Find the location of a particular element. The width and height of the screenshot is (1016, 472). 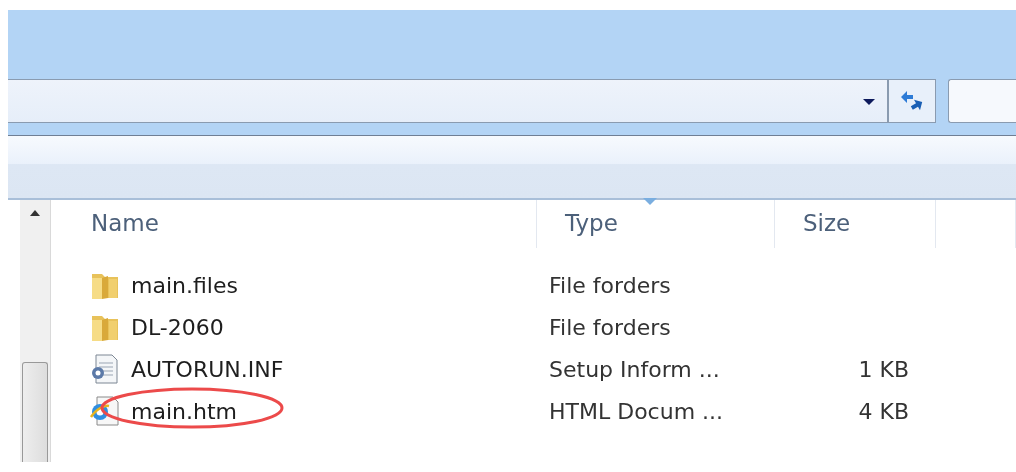

scroll-thumb is located at coordinates (35, 412).